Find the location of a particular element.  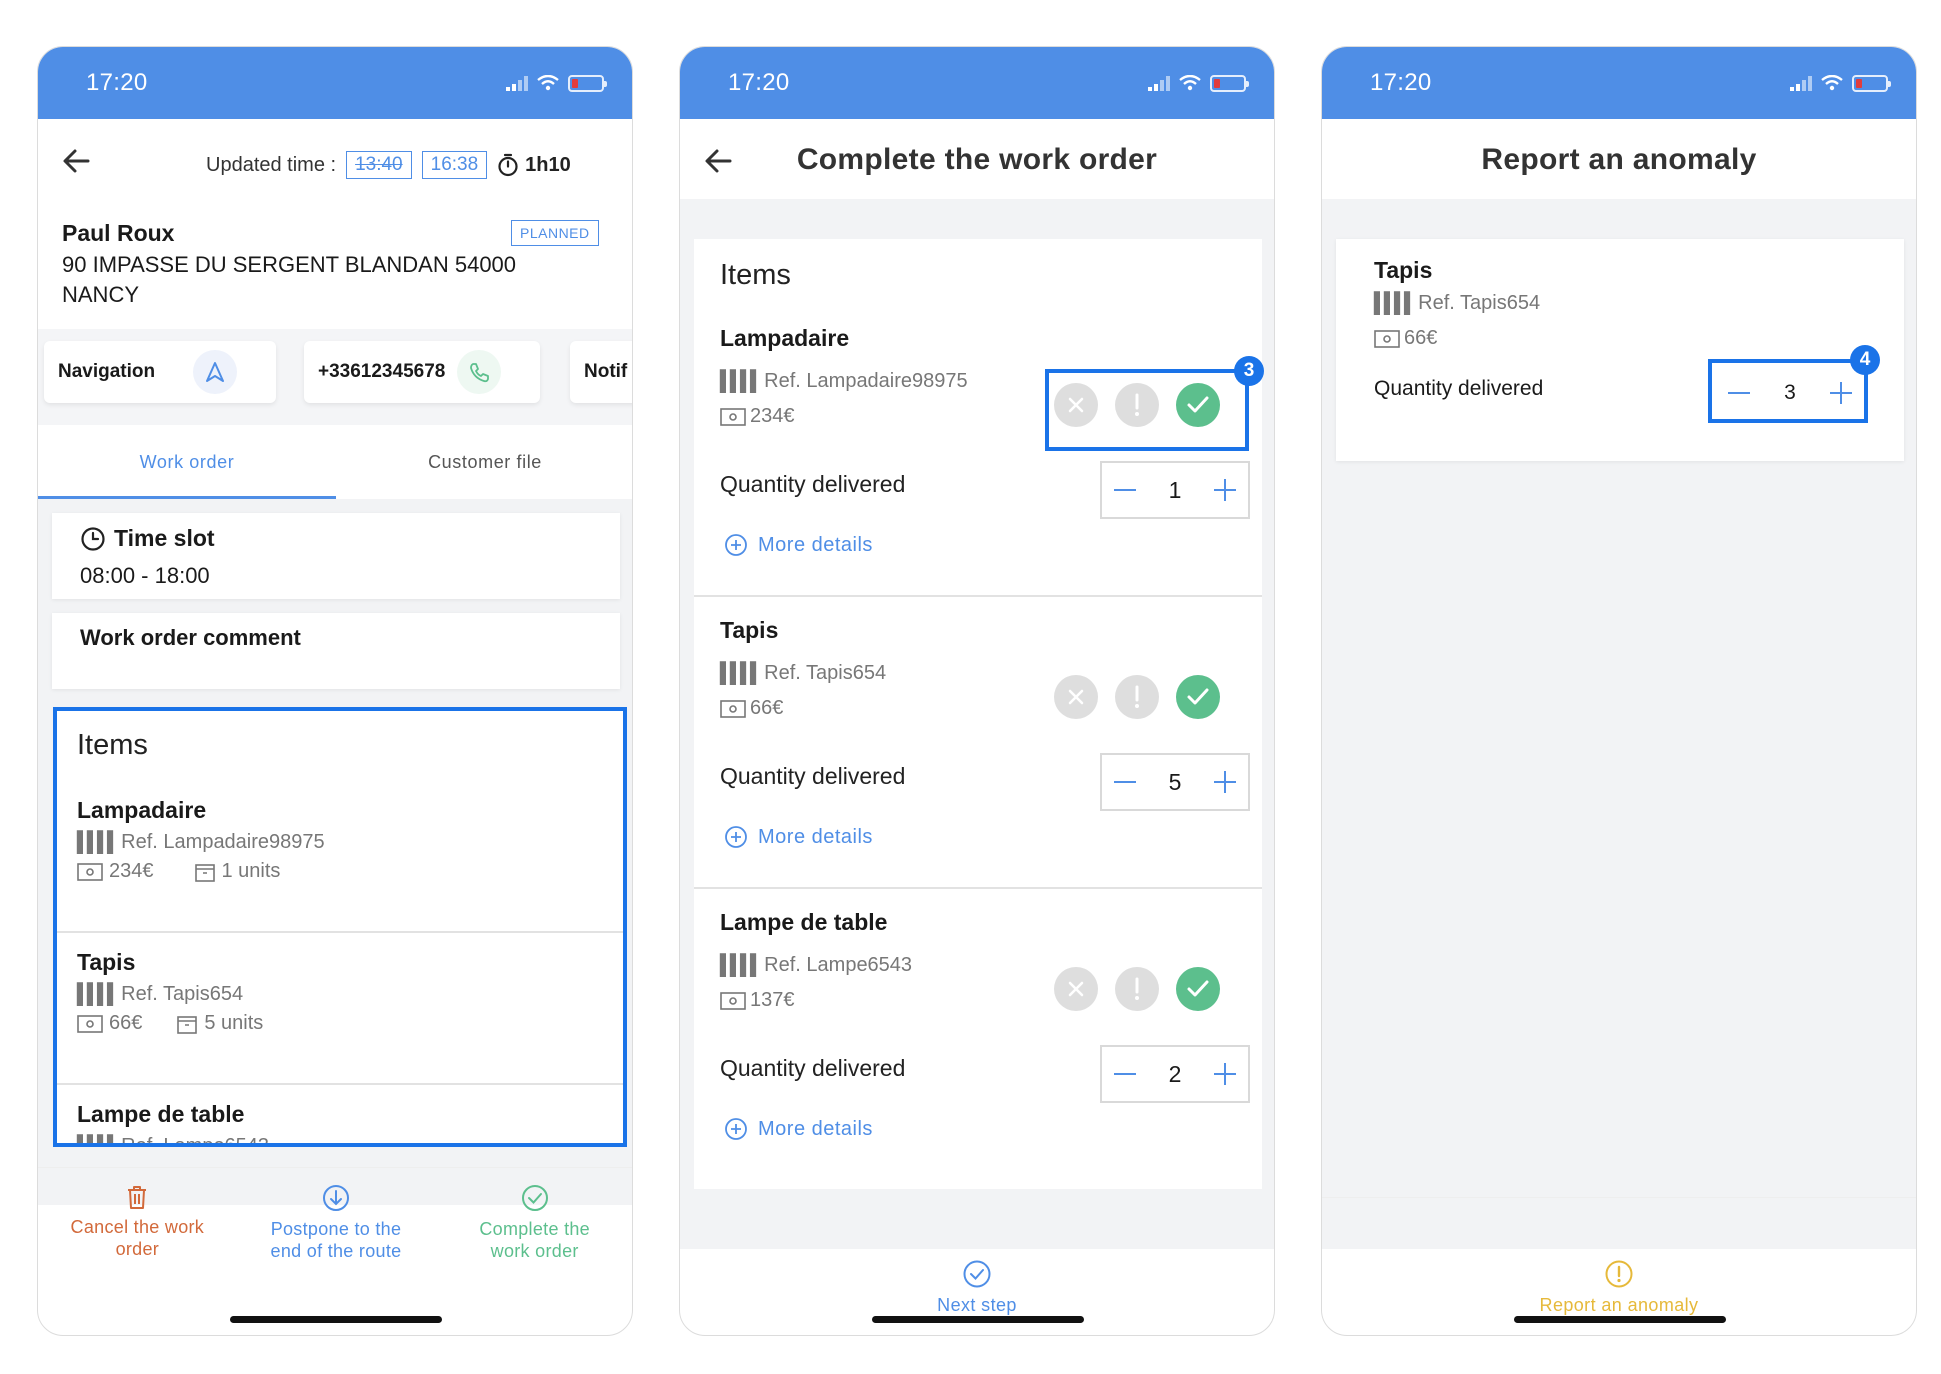

quantity-stepper: 1 is located at coordinates (1175, 490).